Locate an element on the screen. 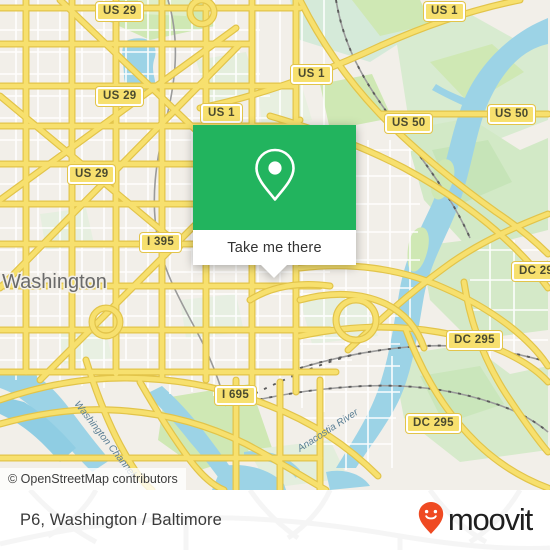 Image resolution: width=550 pixels, height=550 pixels. road-shield: I 695 is located at coordinates (236, 395).